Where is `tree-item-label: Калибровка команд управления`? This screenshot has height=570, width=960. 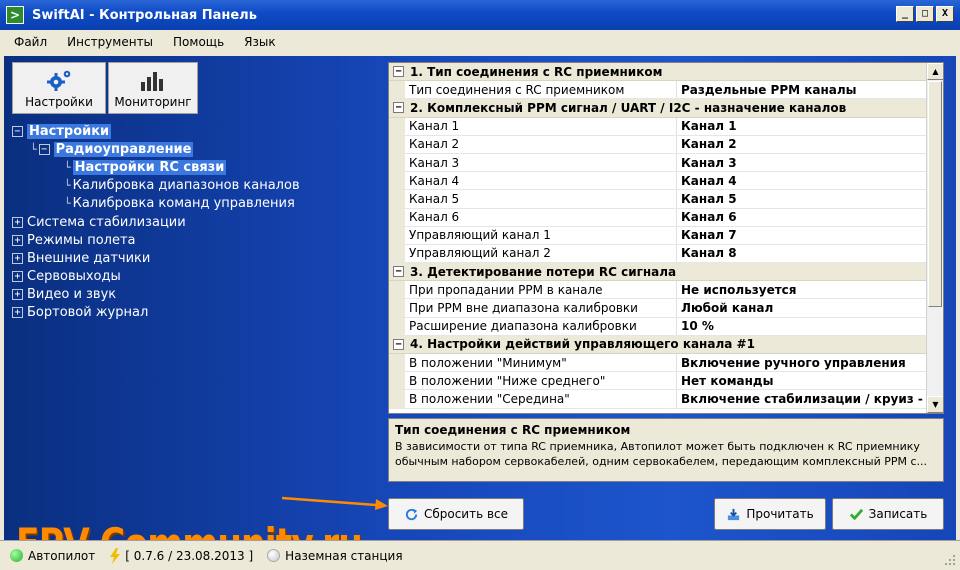 tree-item-label: Калибровка команд управления is located at coordinates (183, 204).